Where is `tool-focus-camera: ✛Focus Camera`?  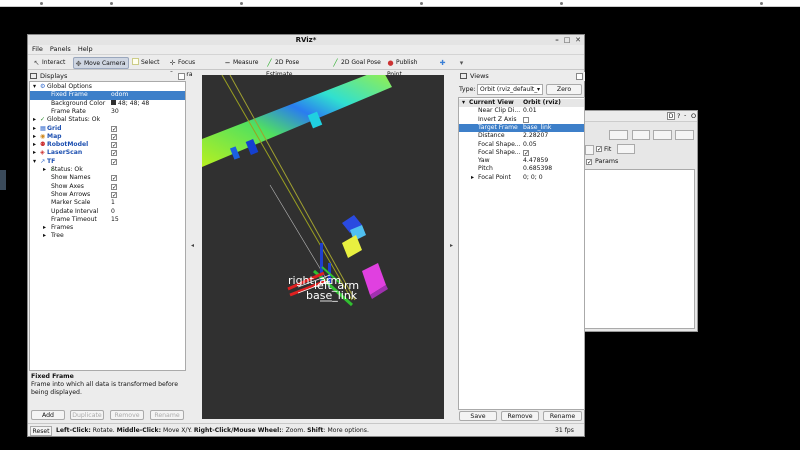
tool-focus-camera: ✛Focus Camera is located at coordinates (193, 67).